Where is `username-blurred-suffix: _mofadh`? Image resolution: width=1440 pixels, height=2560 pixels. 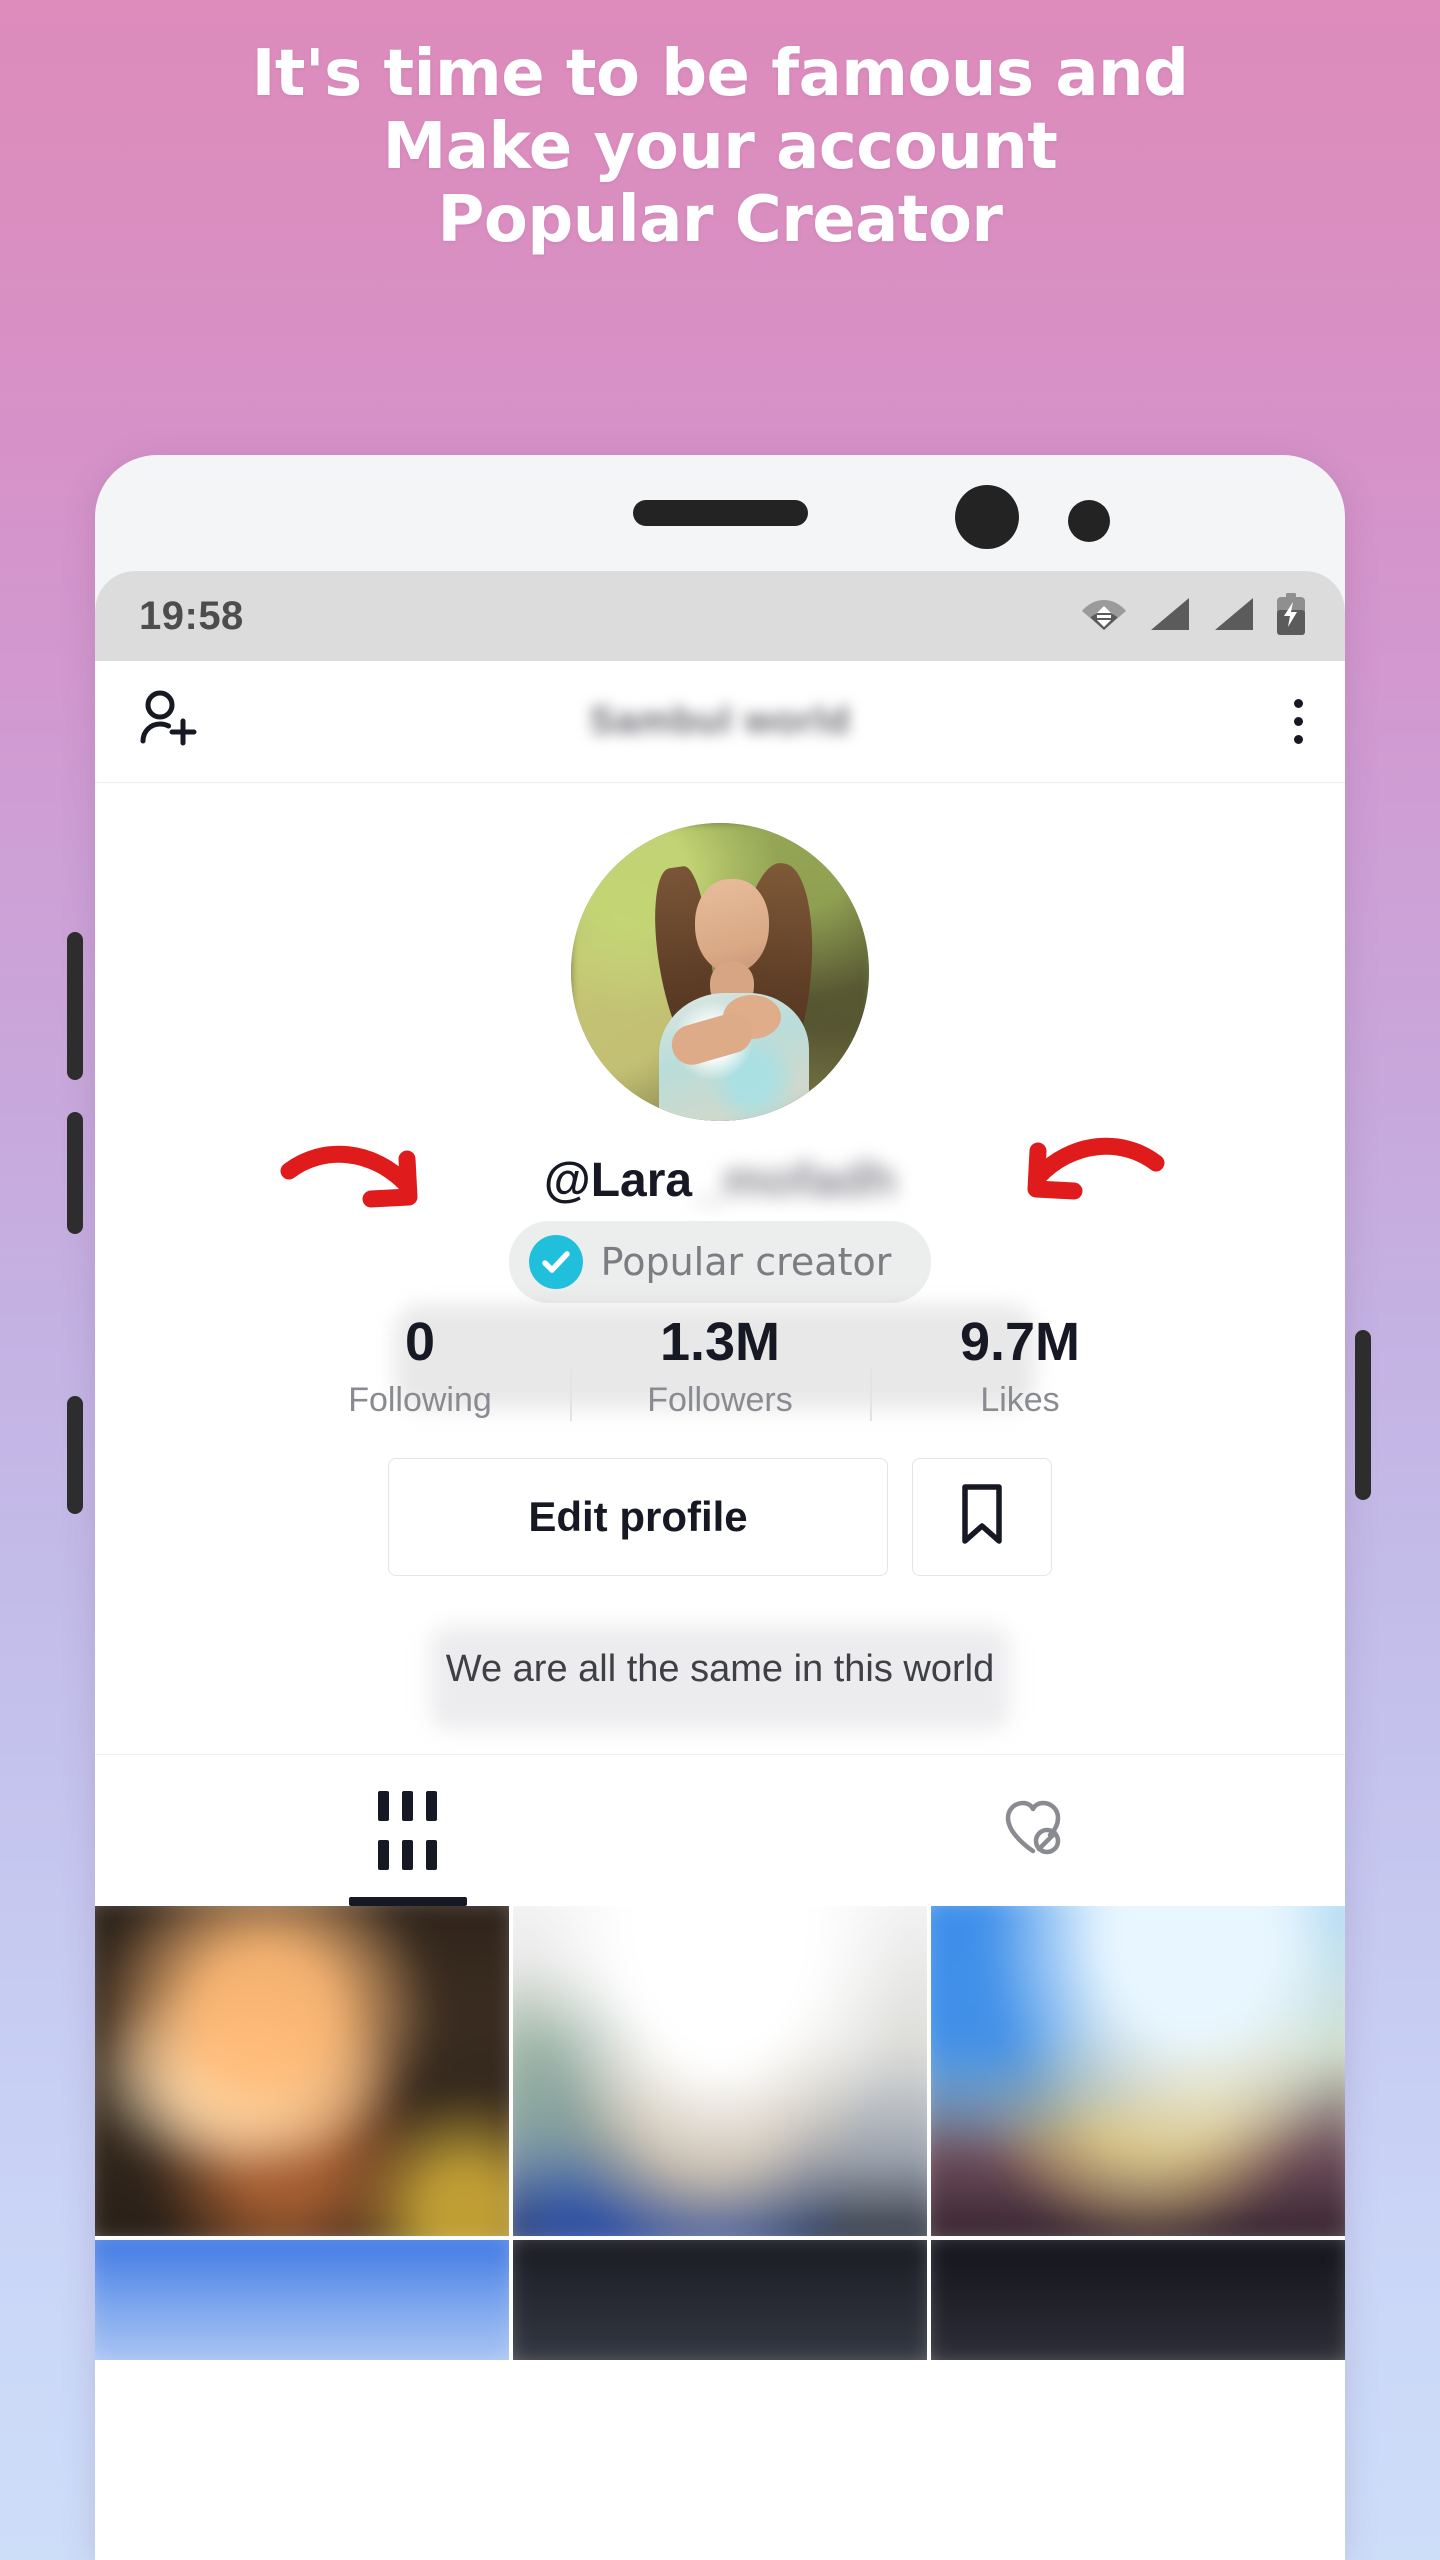 username-blurred-suffix: _mofadh is located at coordinates (796, 1180).